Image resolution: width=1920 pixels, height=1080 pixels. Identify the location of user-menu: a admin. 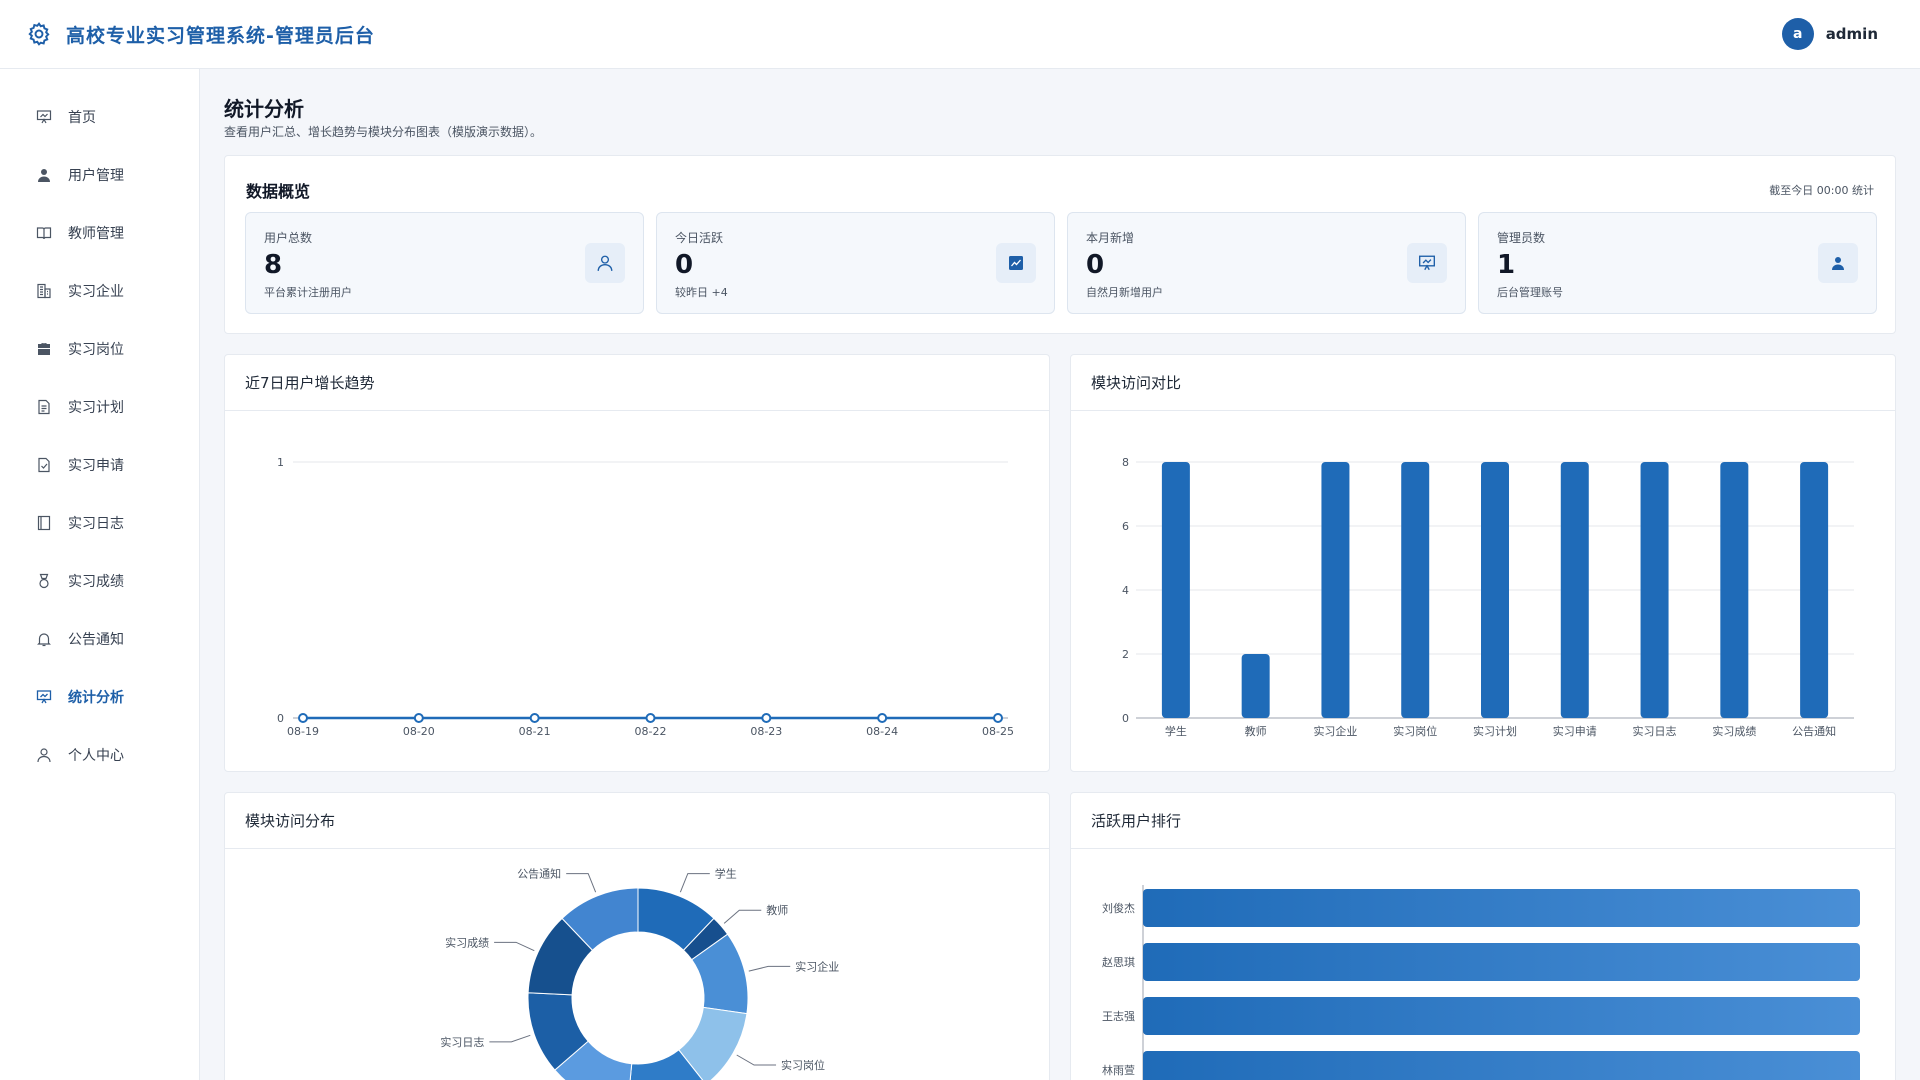
(1829, 34).